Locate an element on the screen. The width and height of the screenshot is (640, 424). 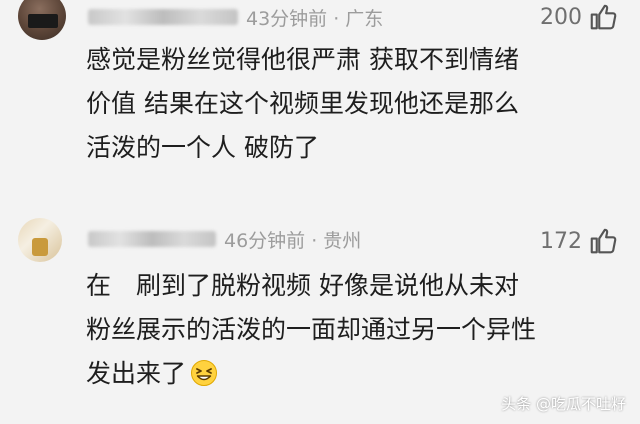
watermark: 头条 @吃瓜不吐籽 is located at coordinates (563, 404).